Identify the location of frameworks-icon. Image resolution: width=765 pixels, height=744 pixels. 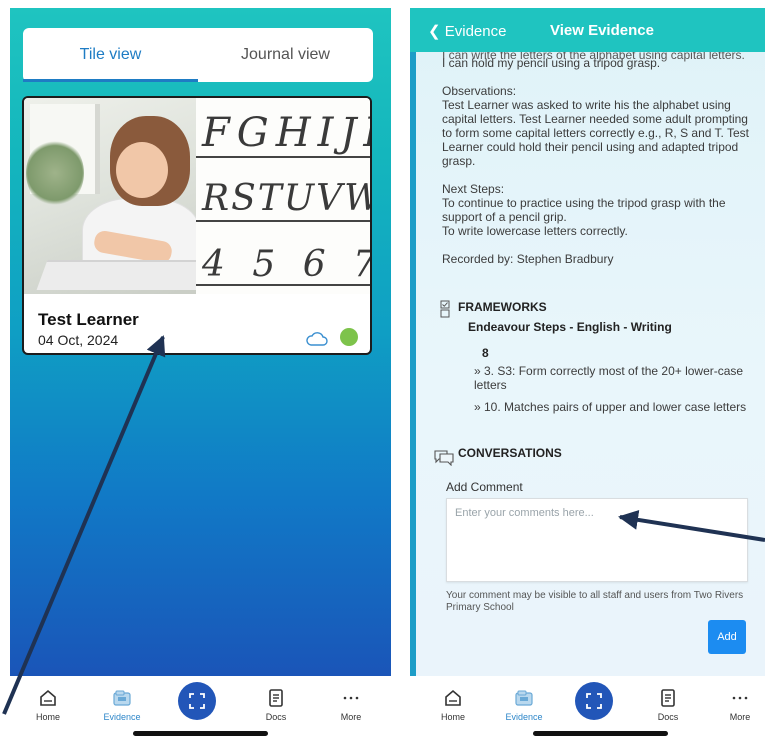
(445, 309).